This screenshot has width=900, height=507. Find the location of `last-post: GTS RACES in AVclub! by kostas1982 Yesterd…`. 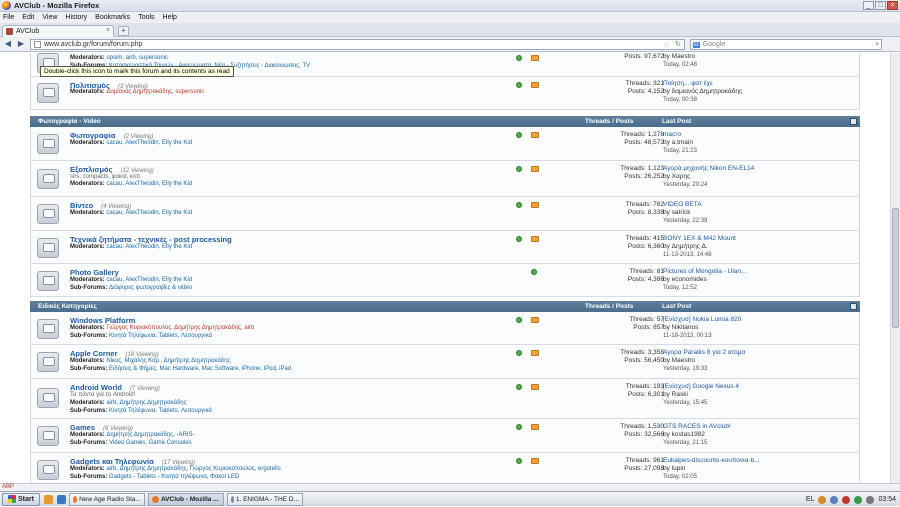

last-post: GTS RACES in AVclub! by kostas1982 Yesterd… is located at coordinates (697, 435).